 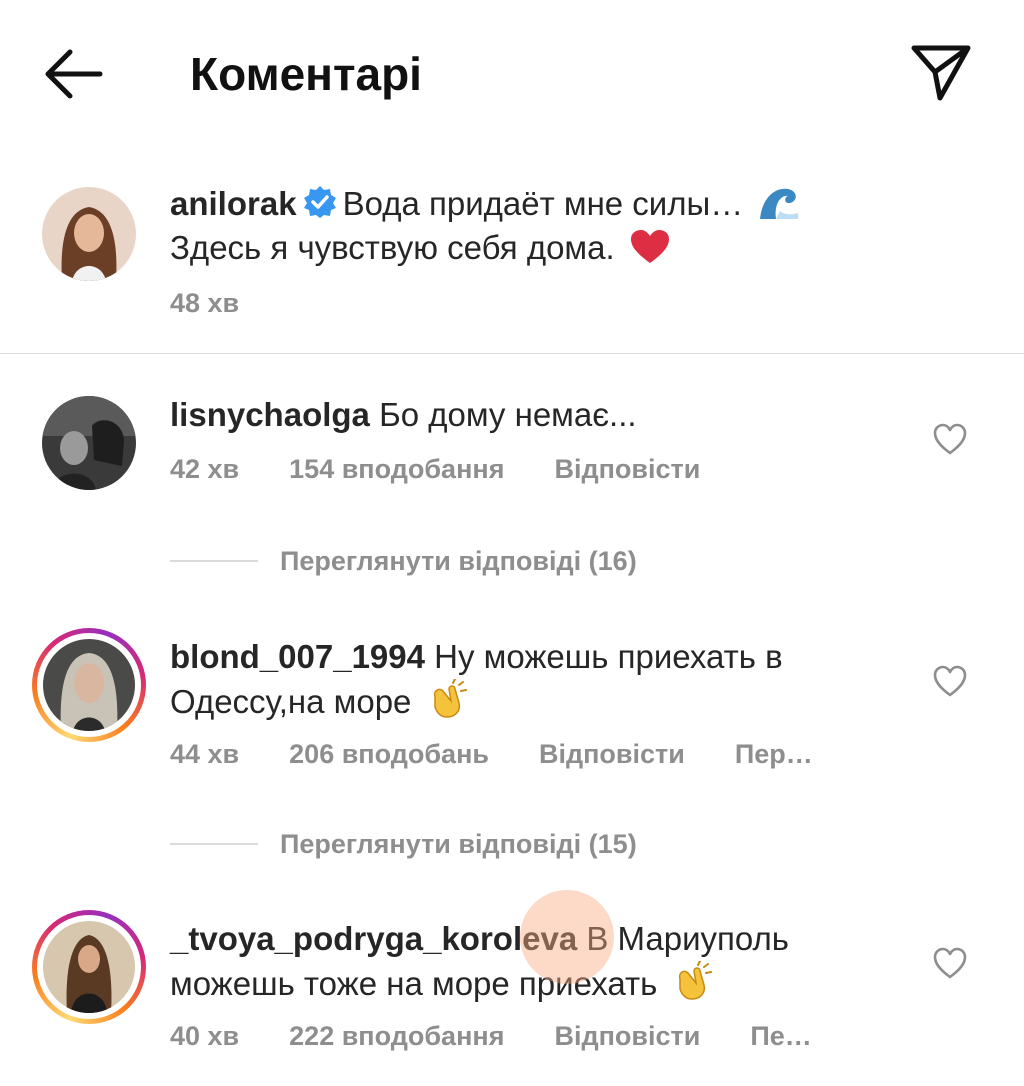 I want to click on page-title: Коментарі, so click(x=306, y=74).